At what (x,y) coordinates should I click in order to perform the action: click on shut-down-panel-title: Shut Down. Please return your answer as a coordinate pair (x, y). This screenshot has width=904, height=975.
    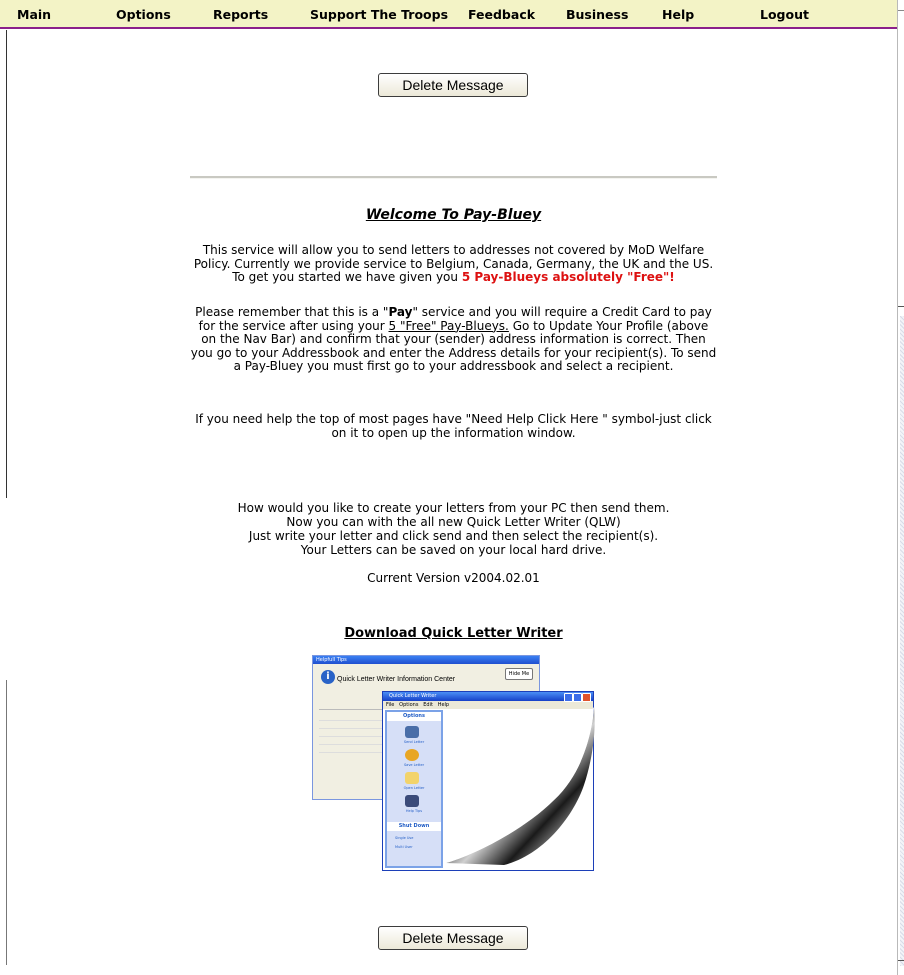
    Looking at the image, I should click on (414, 826).